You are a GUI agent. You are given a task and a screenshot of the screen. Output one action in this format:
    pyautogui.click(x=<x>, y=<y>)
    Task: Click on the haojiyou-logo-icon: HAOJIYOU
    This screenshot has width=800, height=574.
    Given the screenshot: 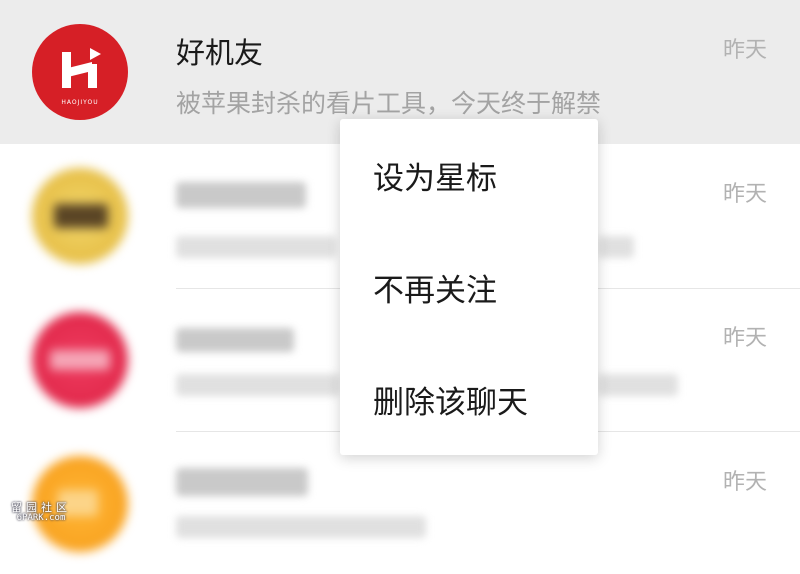 What is the action you would take?
    pyautogui.click(x=81, y=77)
    